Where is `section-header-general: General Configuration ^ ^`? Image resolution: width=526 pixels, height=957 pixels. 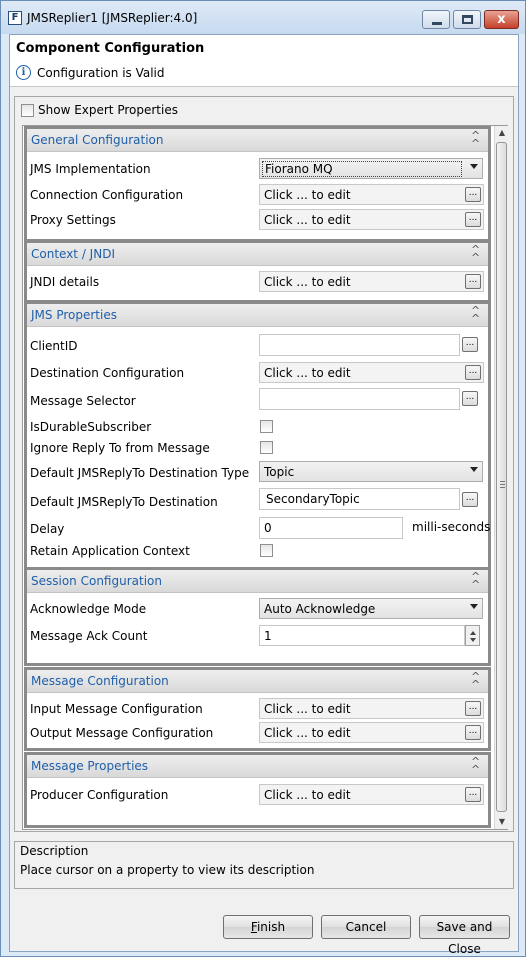
section-header-general: General Configuration ^ ^ is located at coordinates (257, 140).